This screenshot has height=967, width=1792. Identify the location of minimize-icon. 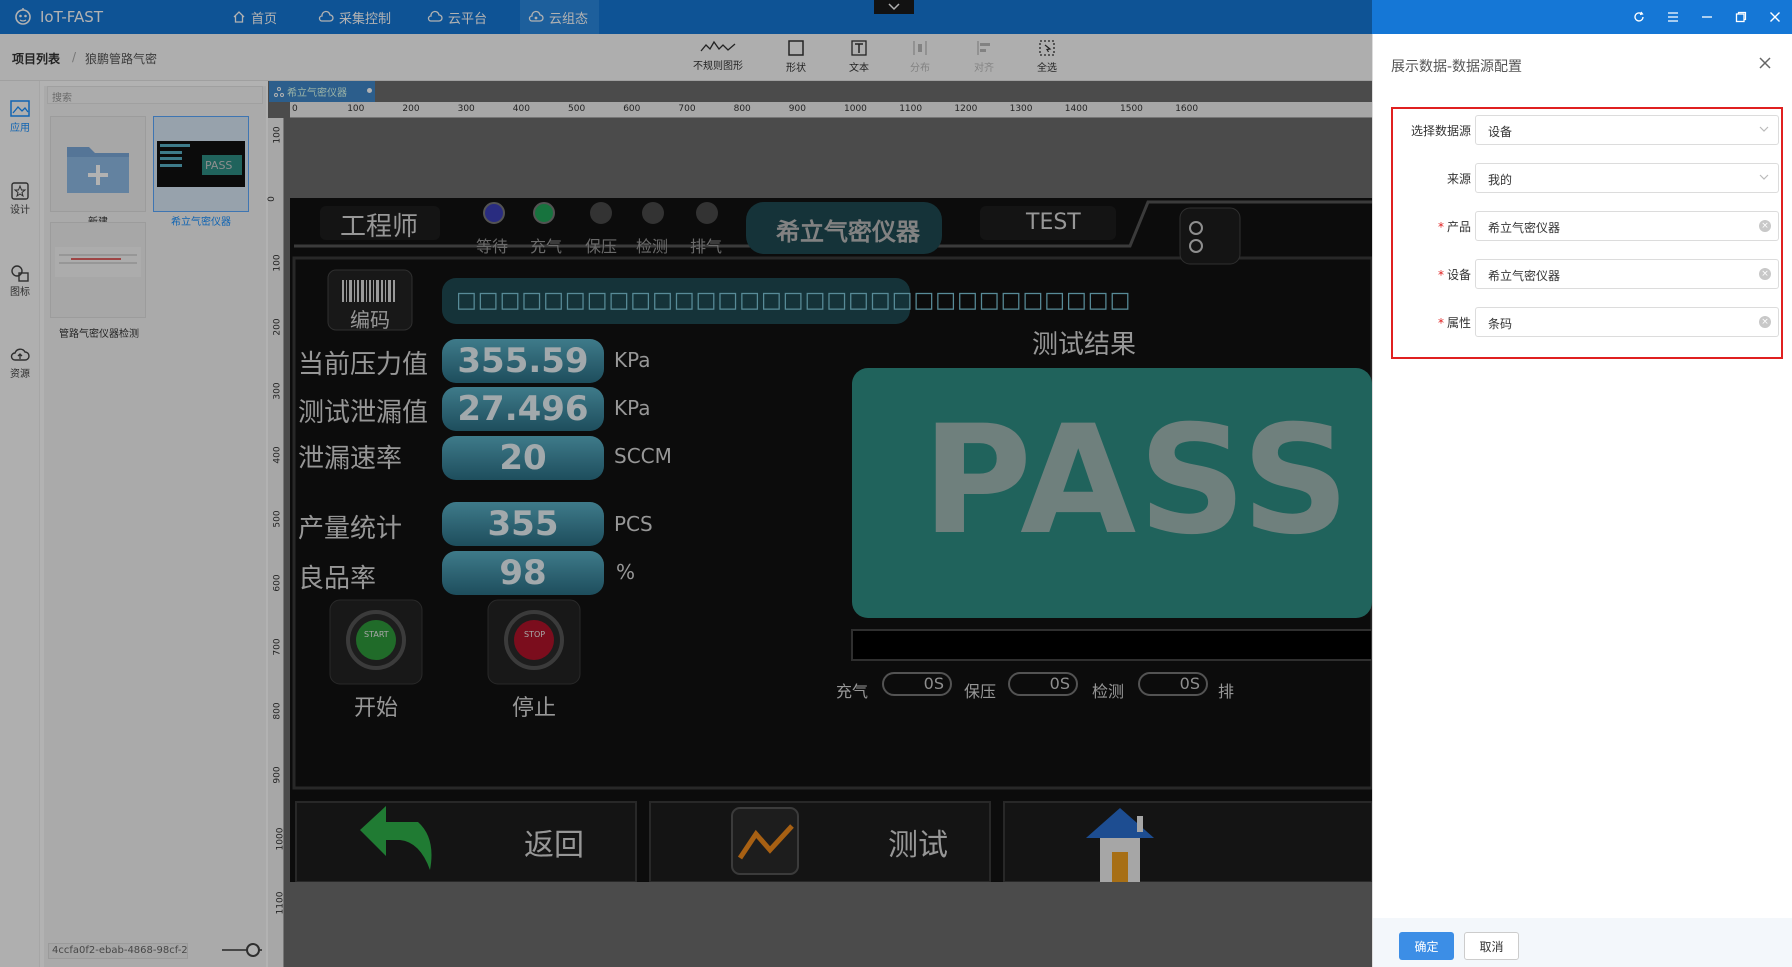
(1707, 17).